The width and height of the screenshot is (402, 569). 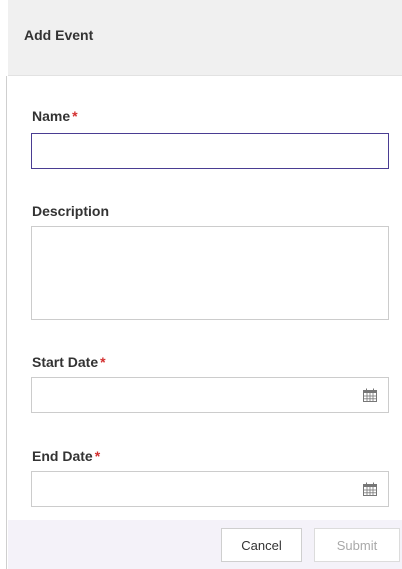 I want to click on description-textarea, so click(x=210, y=273).